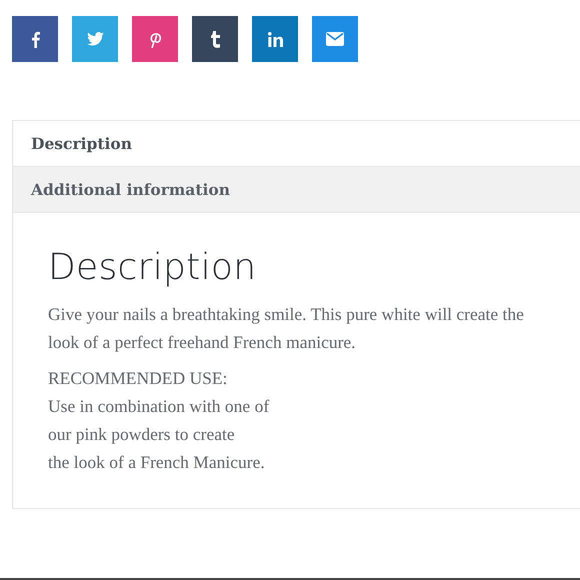 The height and width of the screenshot is (580, 580). I want to click on pinterest-icon, so click(155, 39).